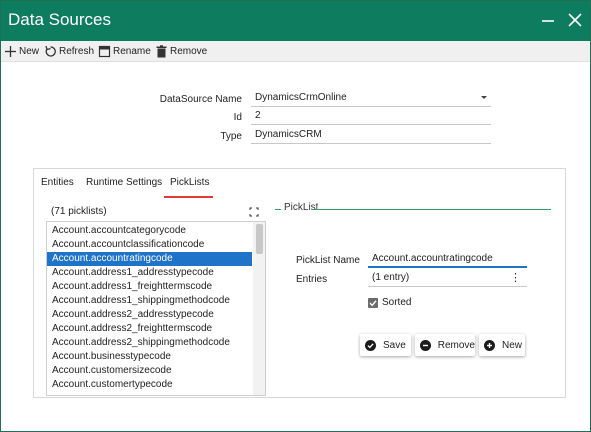 The image size is (591, 432). Describe the element at coordinates (149, 371) in the screenshot. I see `list-item: Account.customersizecode` at that location.